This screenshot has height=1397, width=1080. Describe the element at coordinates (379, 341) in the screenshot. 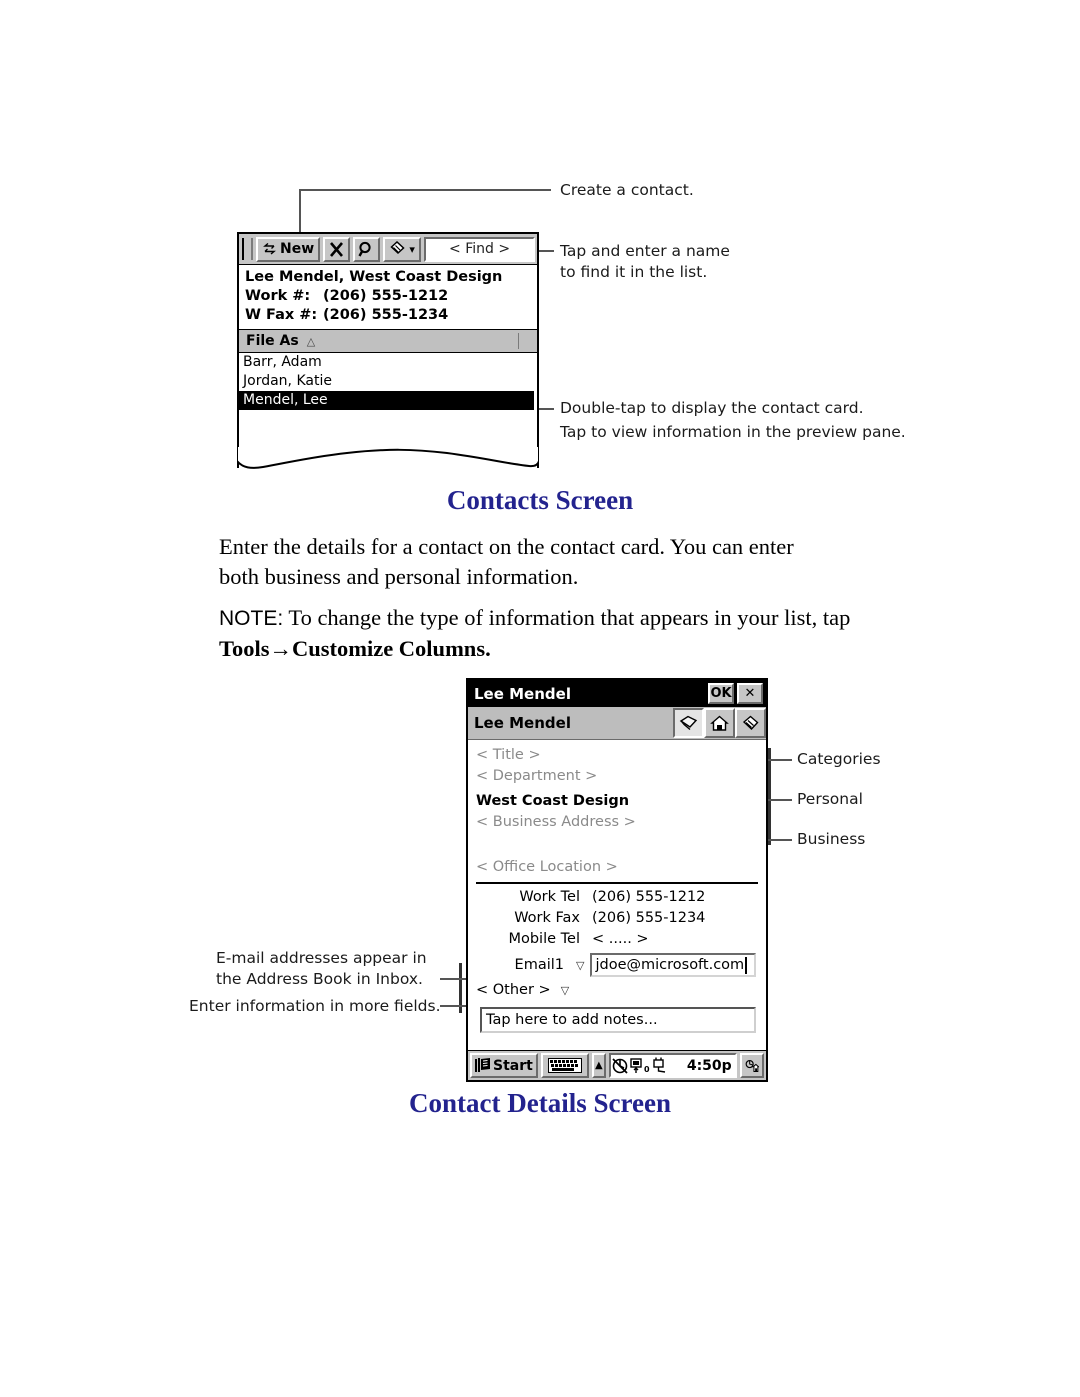

I see `column-file-as: File As △` at that location.